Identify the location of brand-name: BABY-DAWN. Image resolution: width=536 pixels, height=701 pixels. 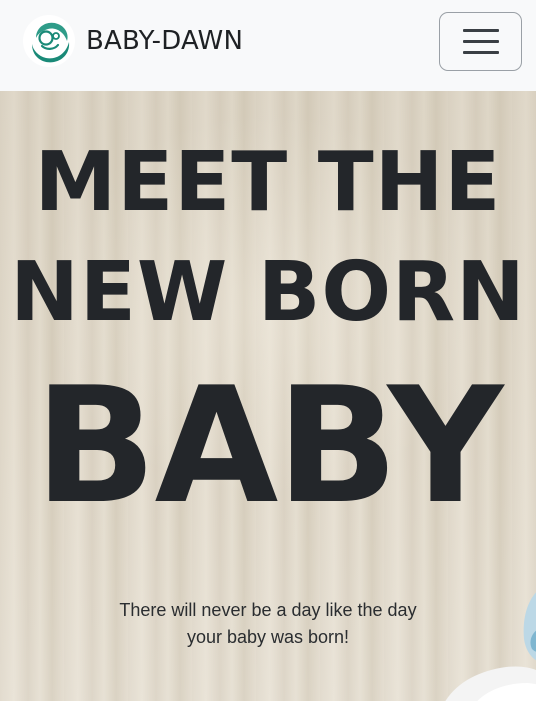
(165, 41).